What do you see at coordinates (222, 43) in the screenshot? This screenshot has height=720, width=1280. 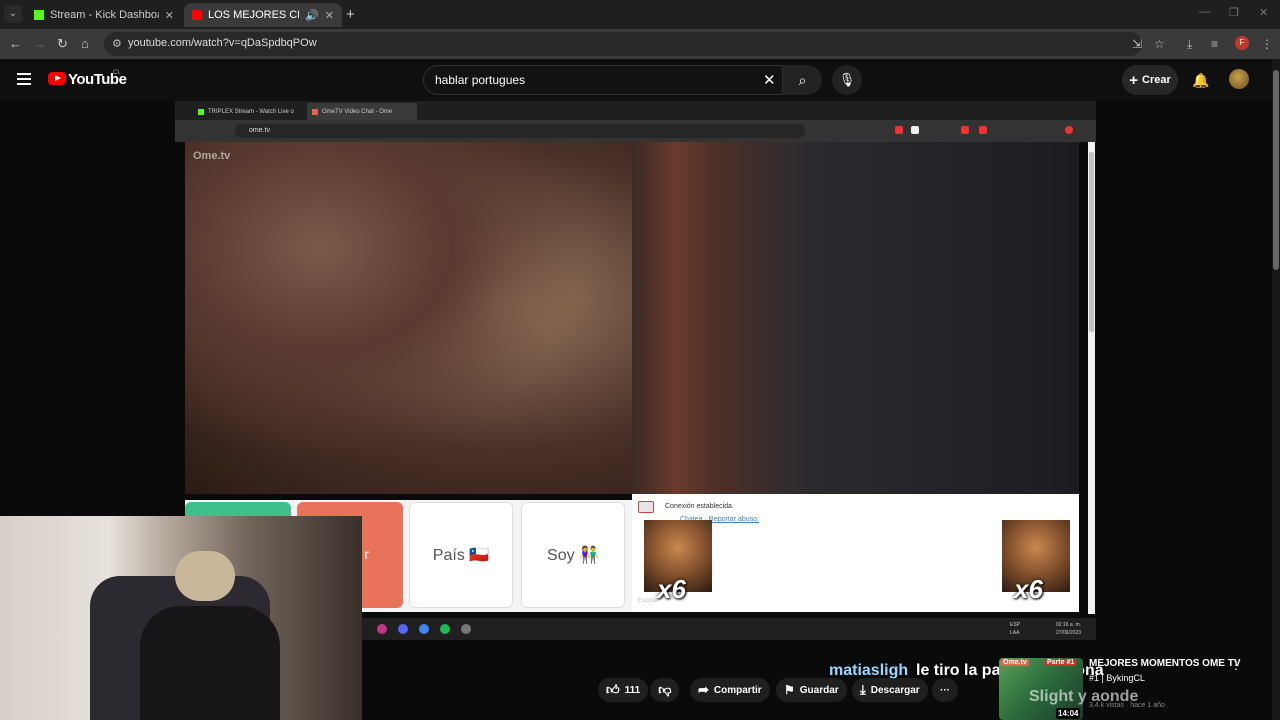 I see `url-text: youtube.com/watch?v=qDaSpdbqPOw` at bounding box center [222, 43].